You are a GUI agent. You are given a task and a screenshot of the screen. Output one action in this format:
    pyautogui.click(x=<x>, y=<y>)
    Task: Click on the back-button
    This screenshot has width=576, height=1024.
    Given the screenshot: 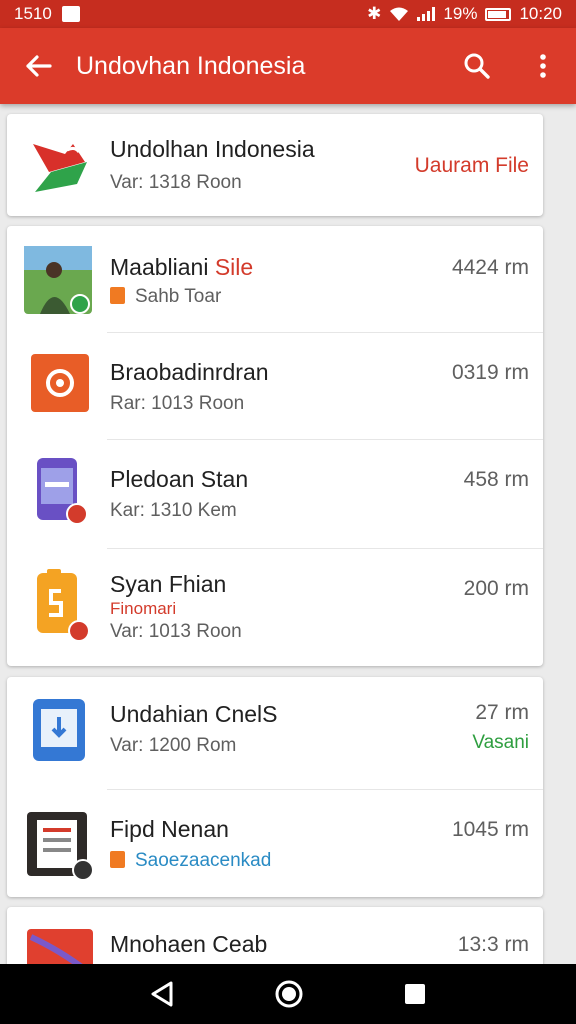 What is the action you would take?
    pyautogui.click(x=38, y=66)
    